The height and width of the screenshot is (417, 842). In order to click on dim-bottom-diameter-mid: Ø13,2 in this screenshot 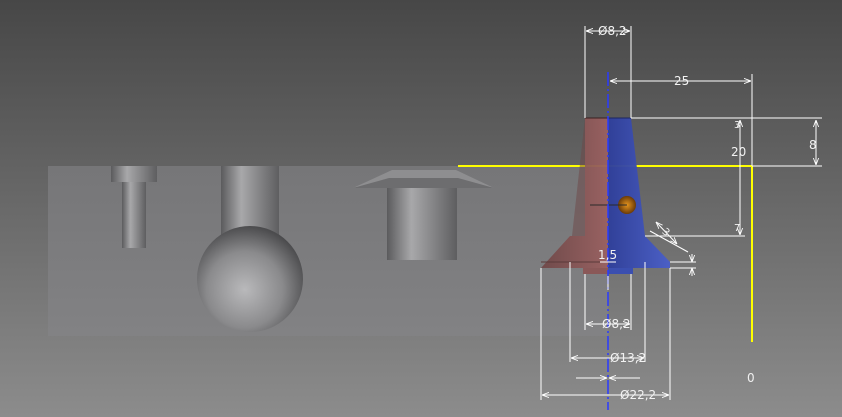, I will do `click(628, 358)`.